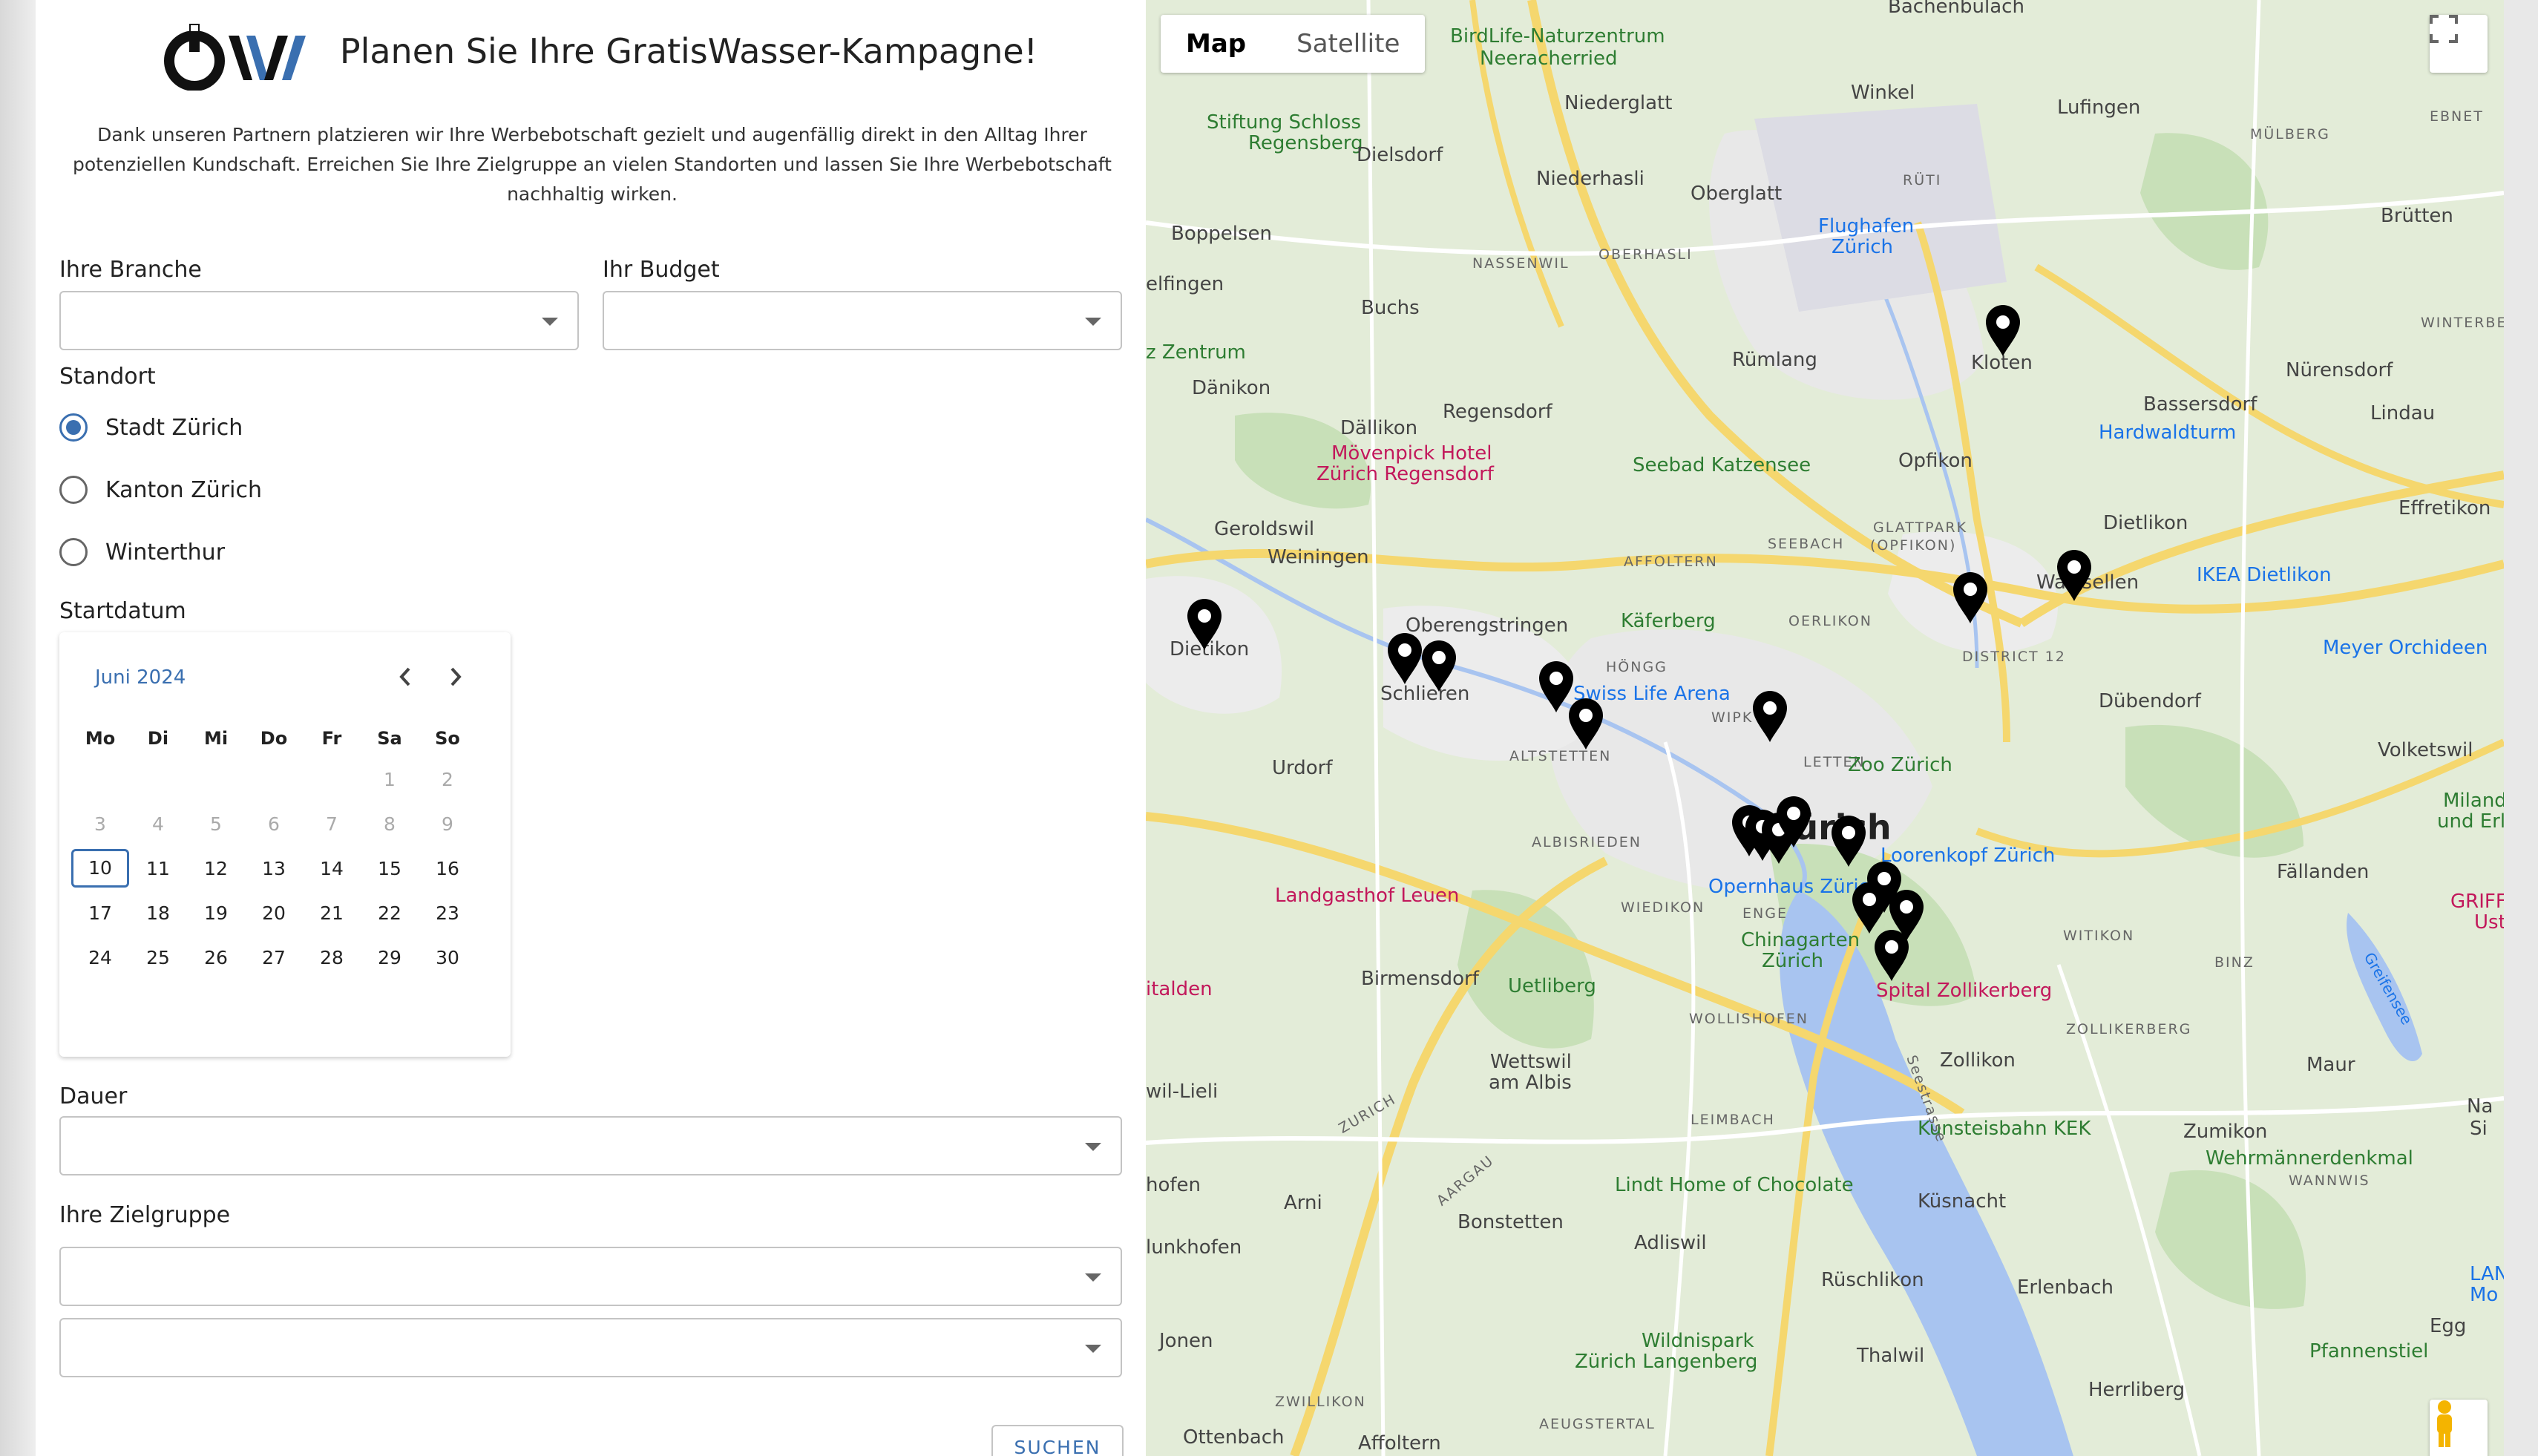 This screenshot has height=1456, width=2538. I want to click on radio-label: Stadt Zürich, so click(174, 428).